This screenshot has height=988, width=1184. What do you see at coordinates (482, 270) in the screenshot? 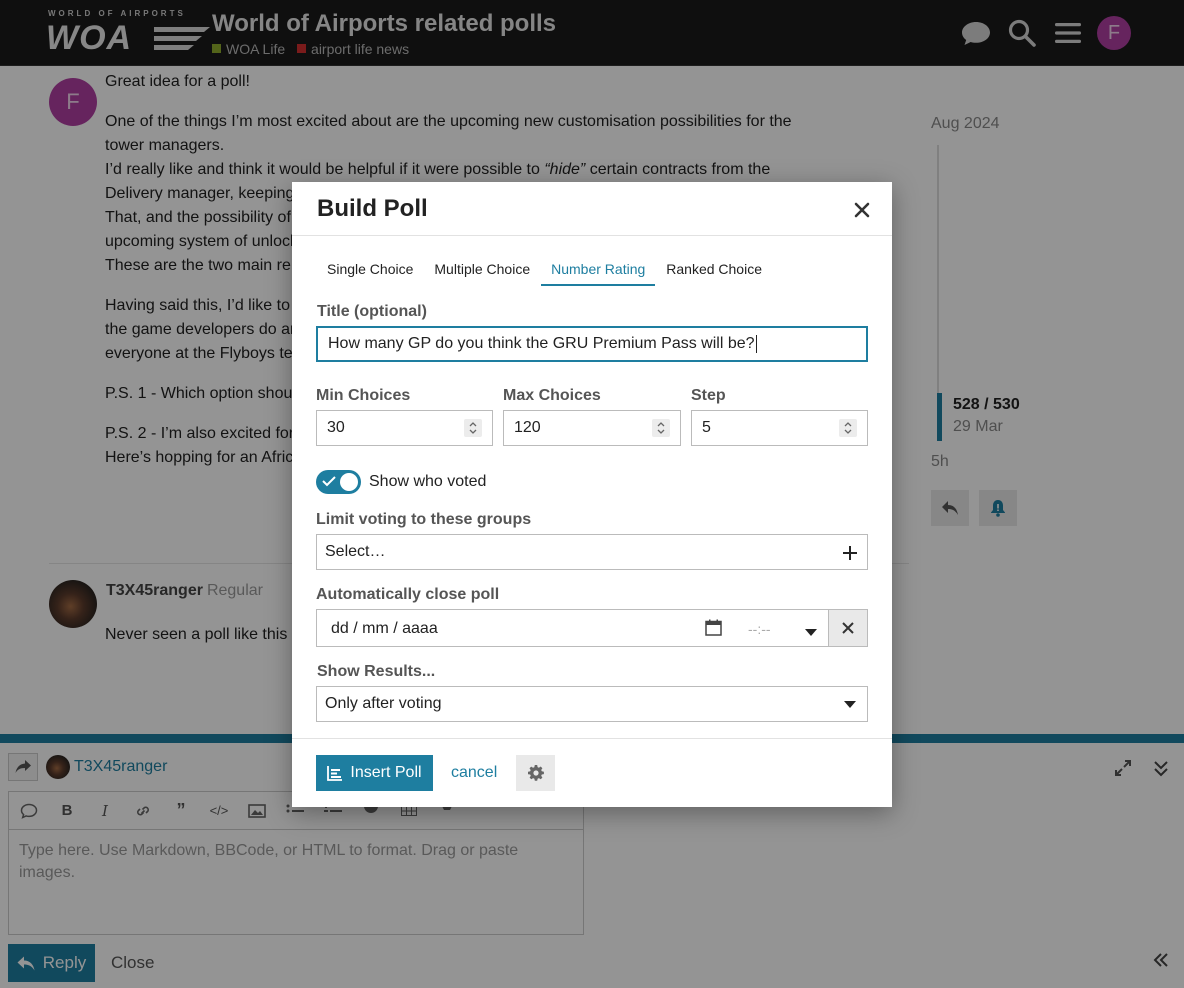
I see `tab-multiple-choice: Multiple Choice` at bounding box center [482, 270].